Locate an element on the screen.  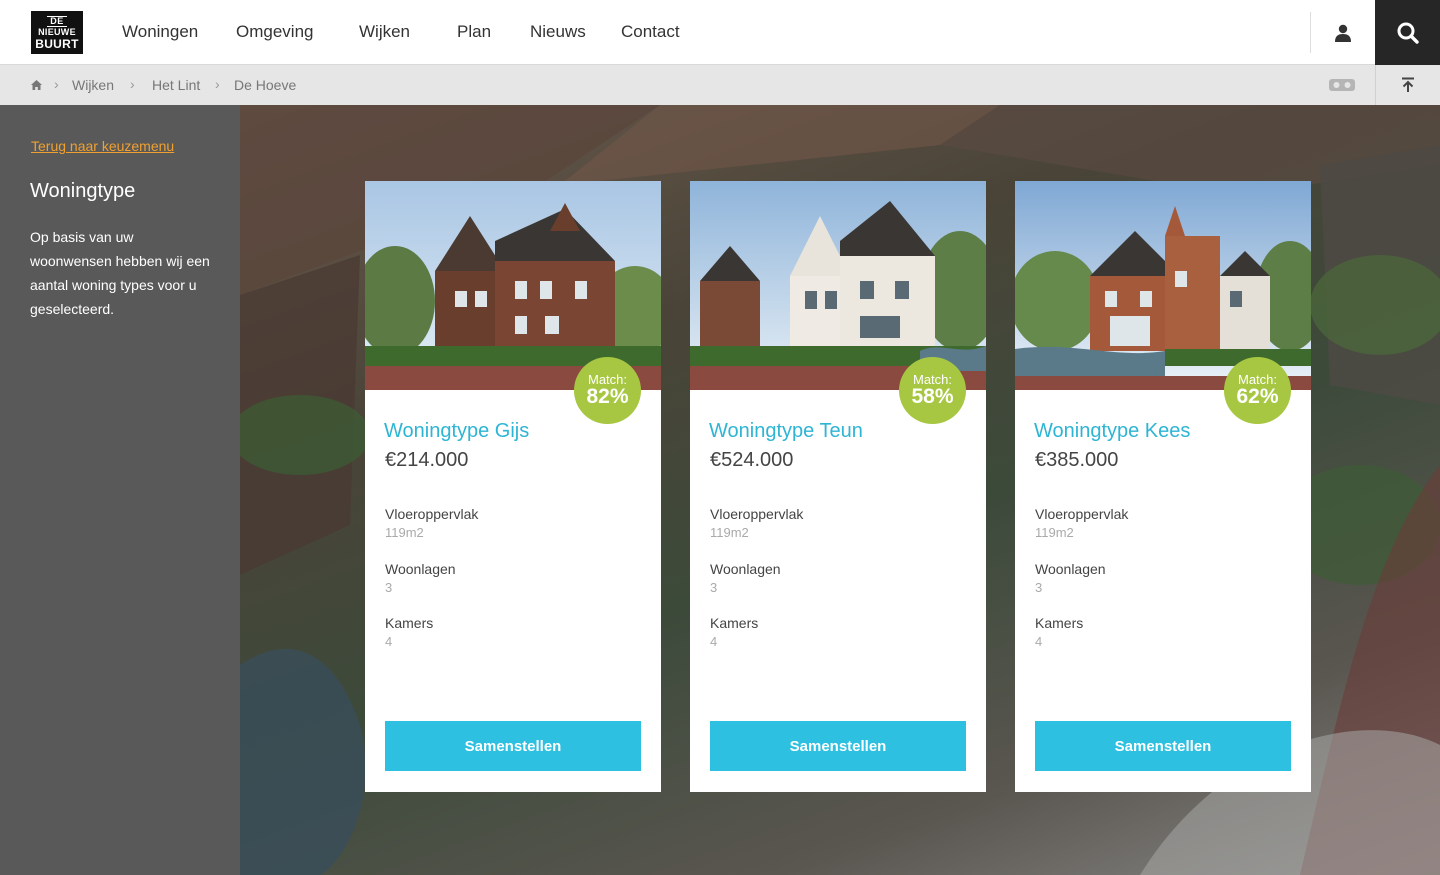
search-button is located at coordinates (1407, 32).